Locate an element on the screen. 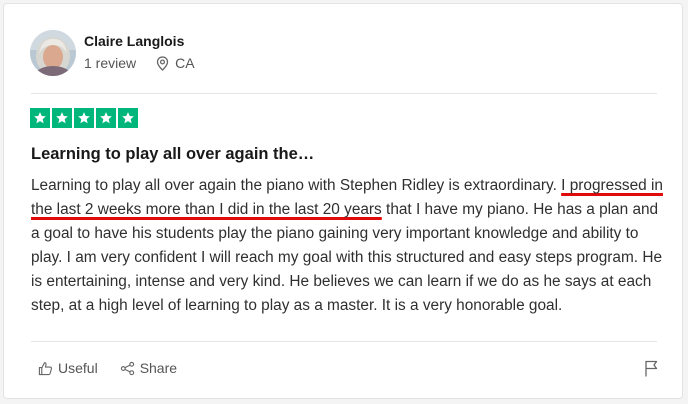  review-actions: Useful Share is located at coordinates (107, 368).